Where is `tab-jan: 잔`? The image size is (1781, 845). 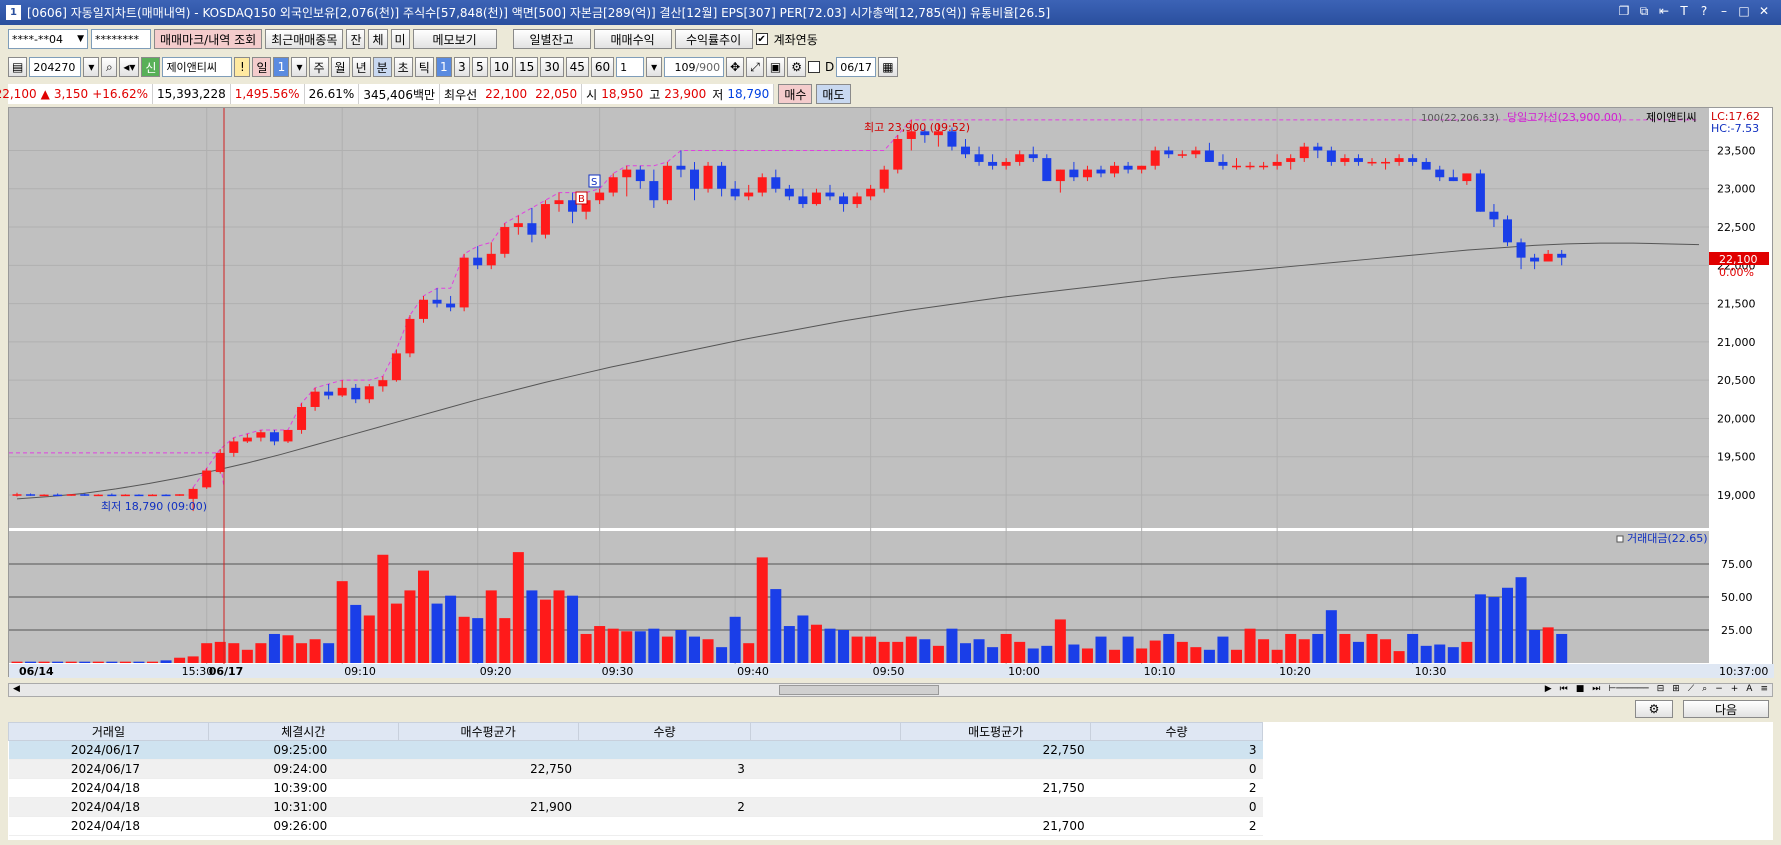
tab-jan: 잔 is located at coordinates (356, 39).